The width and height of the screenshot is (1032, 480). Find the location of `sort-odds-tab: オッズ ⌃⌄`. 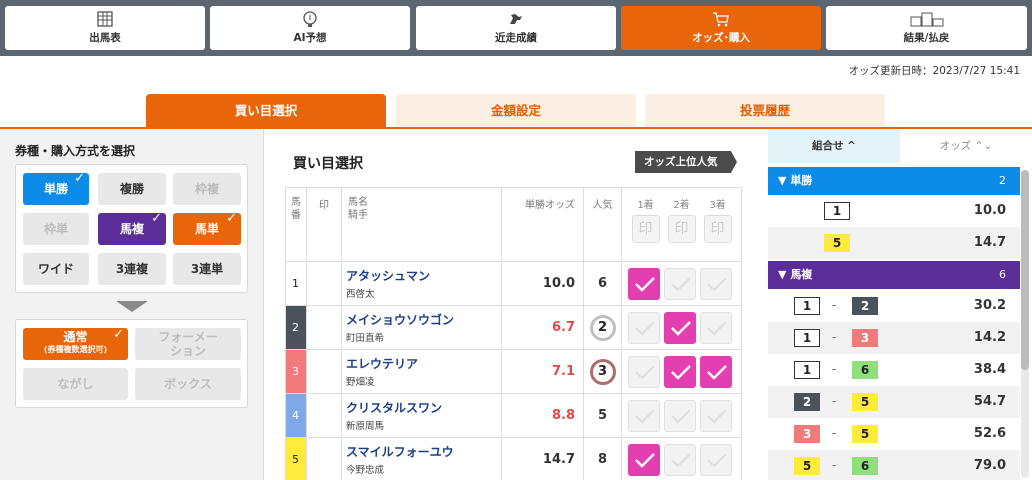

sort-odds-tab: オッズ ⌃⌄ is located at coordinates (966, 146).